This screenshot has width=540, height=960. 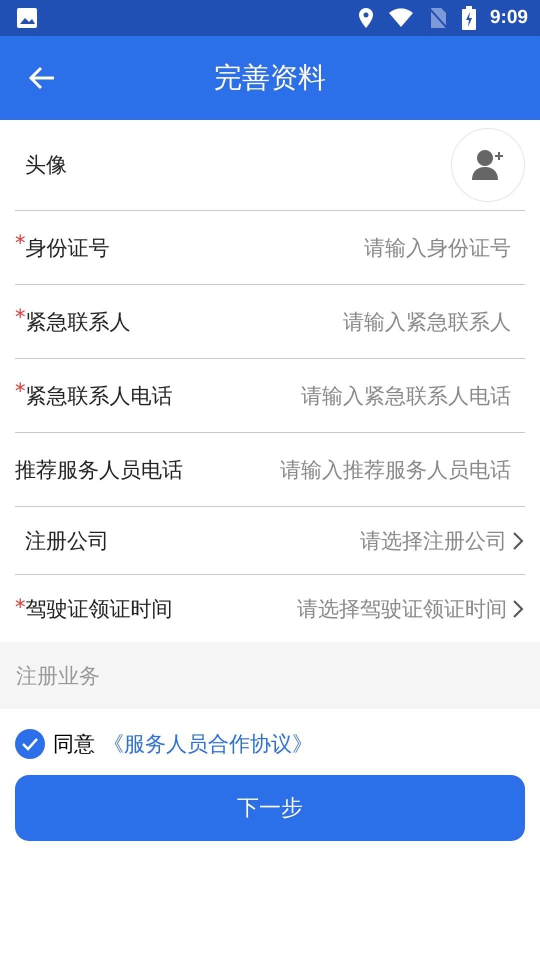 What do you see at coordinates (488, 165) in the screenshot?
I see `add-user-icon` at bounding box center [488, 165].